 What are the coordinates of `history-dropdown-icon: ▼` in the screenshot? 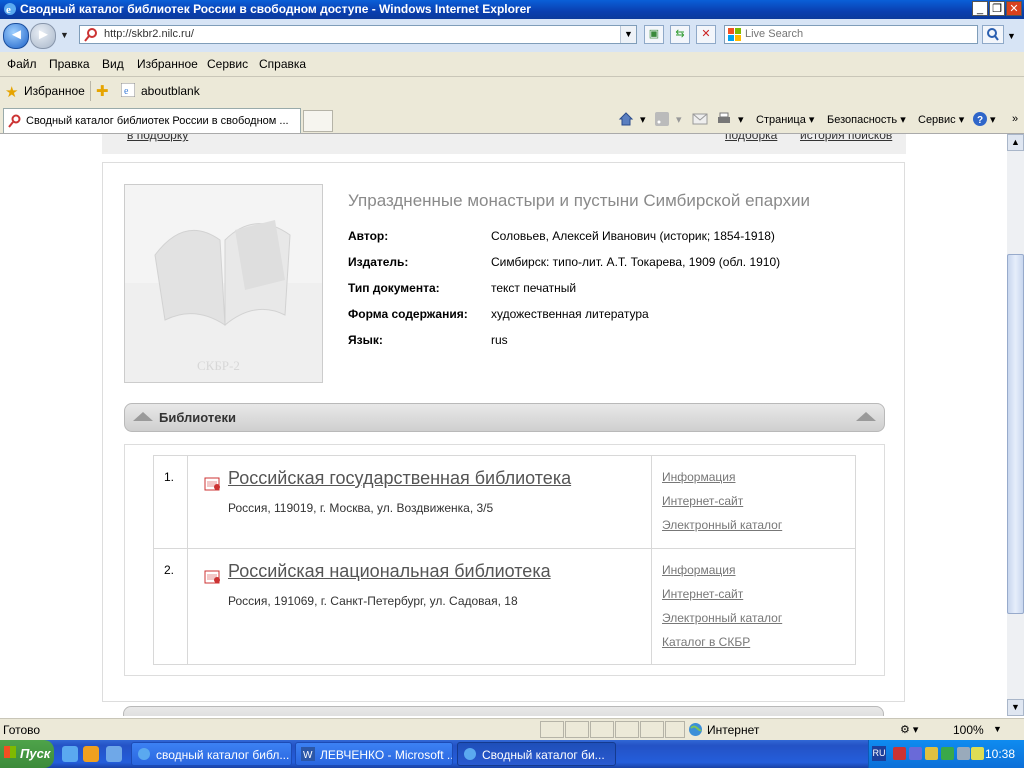 It's located at (64, 35).